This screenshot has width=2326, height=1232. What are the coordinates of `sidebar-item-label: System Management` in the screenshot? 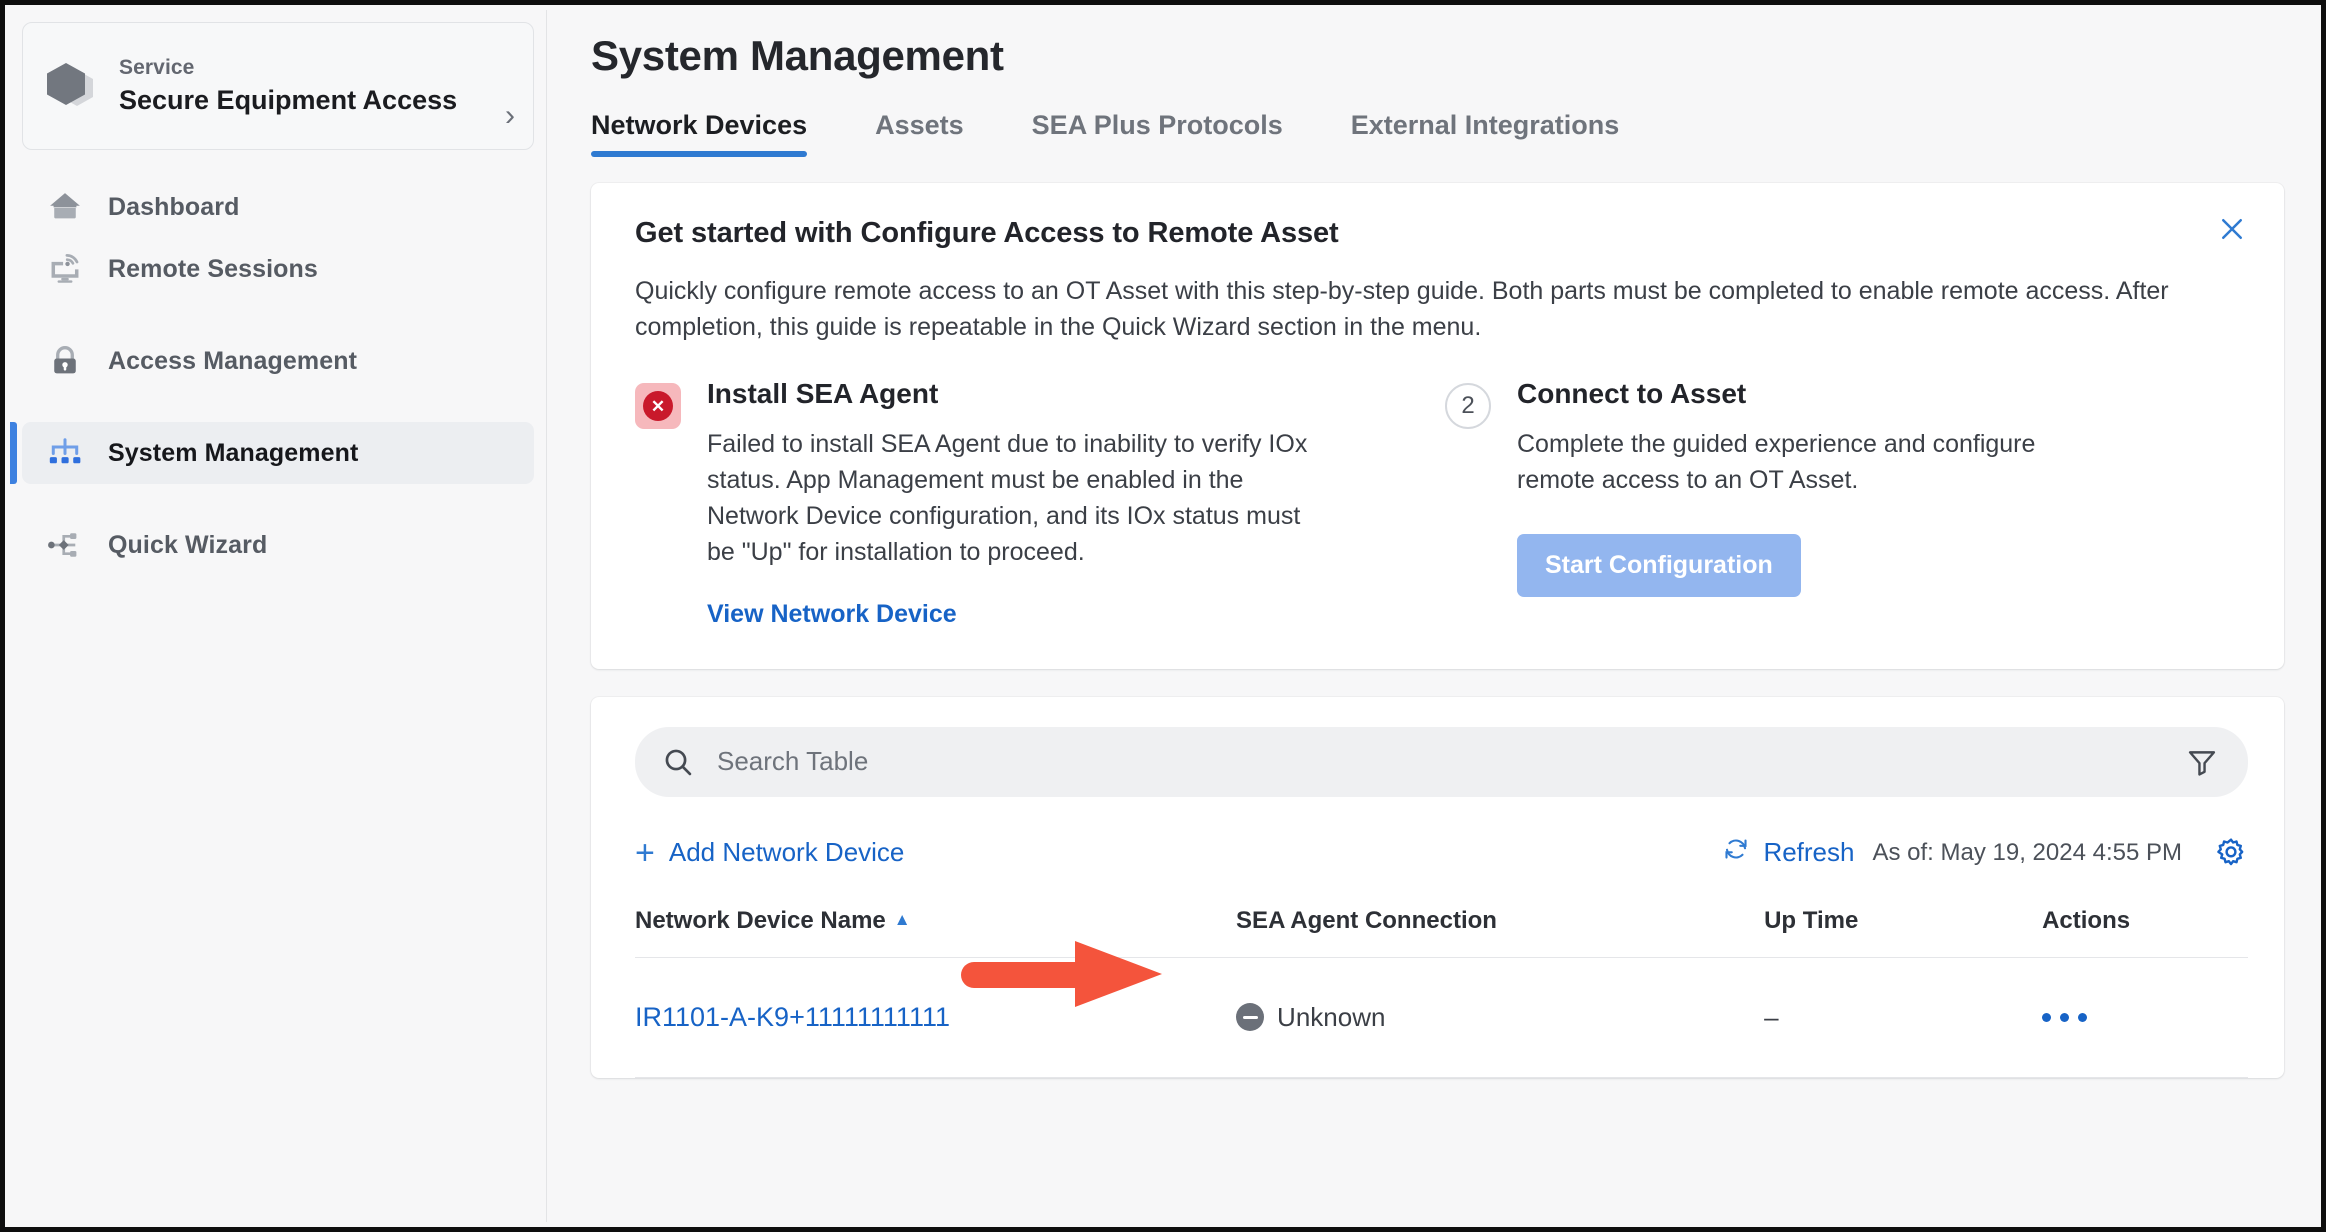 It's located at (233, 452).